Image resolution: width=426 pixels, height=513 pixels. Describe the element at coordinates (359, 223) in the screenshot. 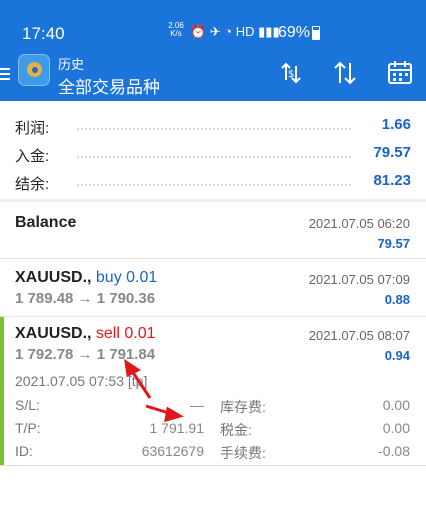

I see `deal-time: 2021.07.05 06:20` at that location.